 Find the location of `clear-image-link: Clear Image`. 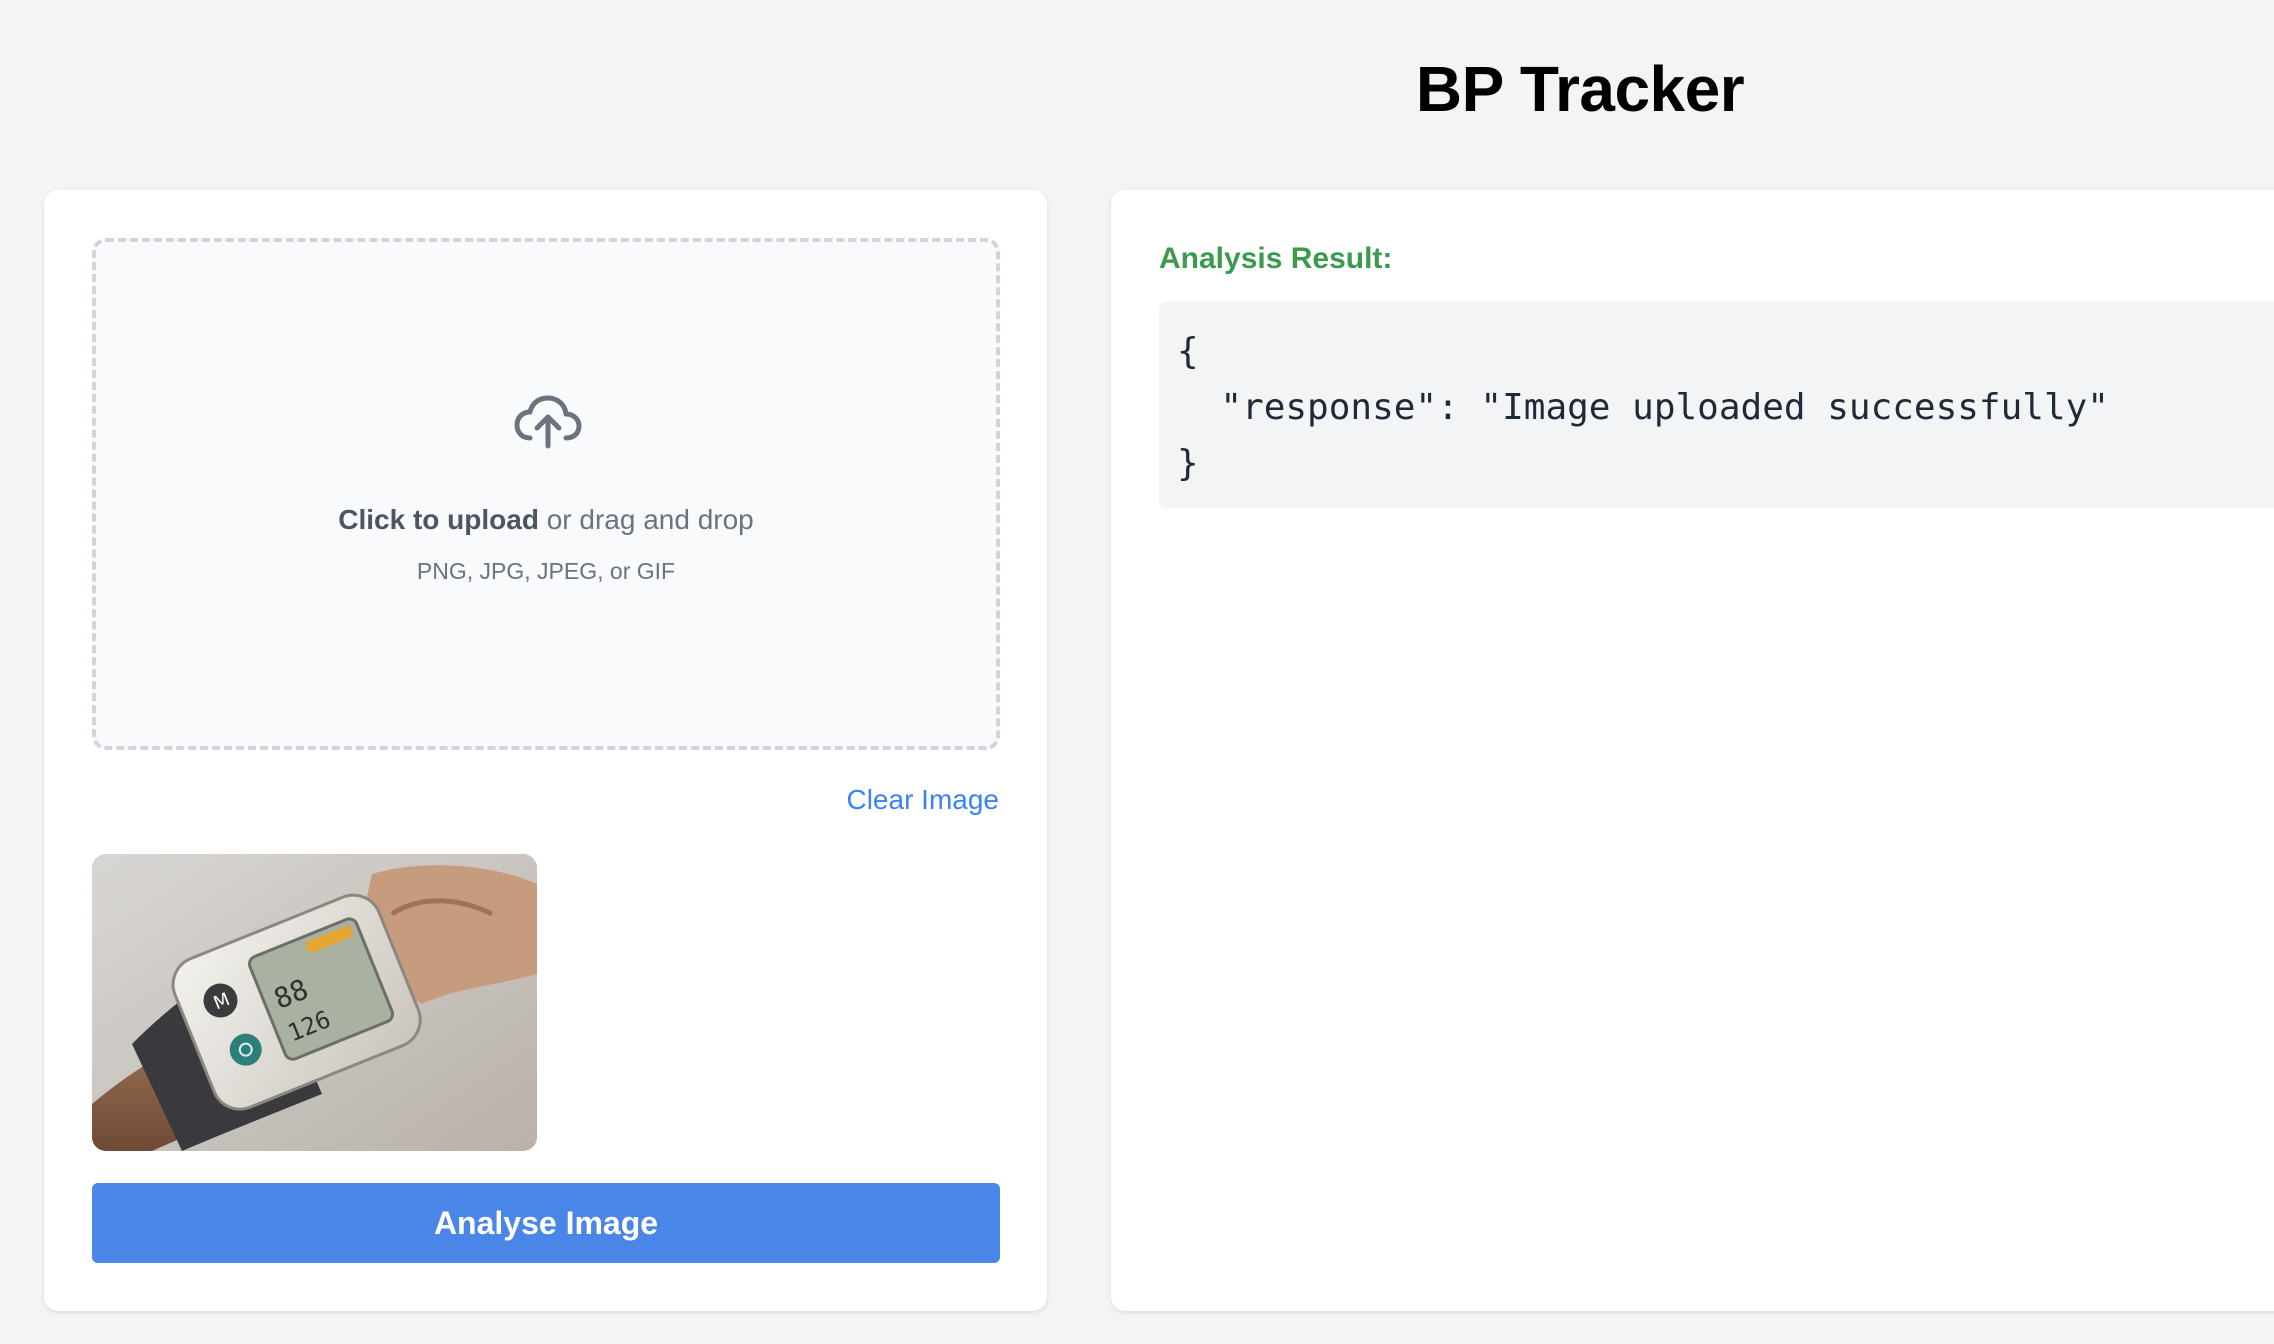

clear-image-link: Clear Image is located at coordinates (922, 800).